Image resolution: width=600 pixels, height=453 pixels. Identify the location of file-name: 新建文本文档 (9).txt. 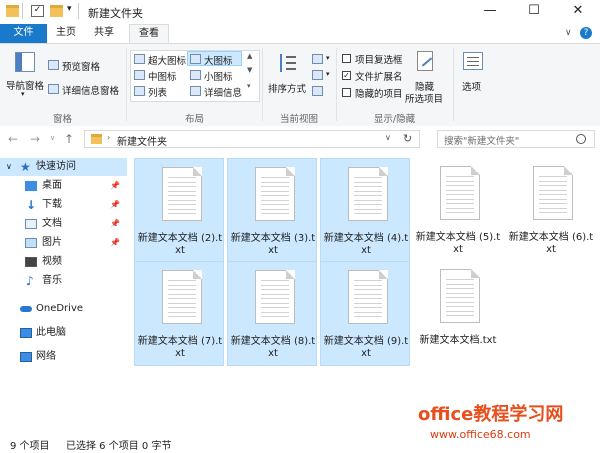
(366, 347).